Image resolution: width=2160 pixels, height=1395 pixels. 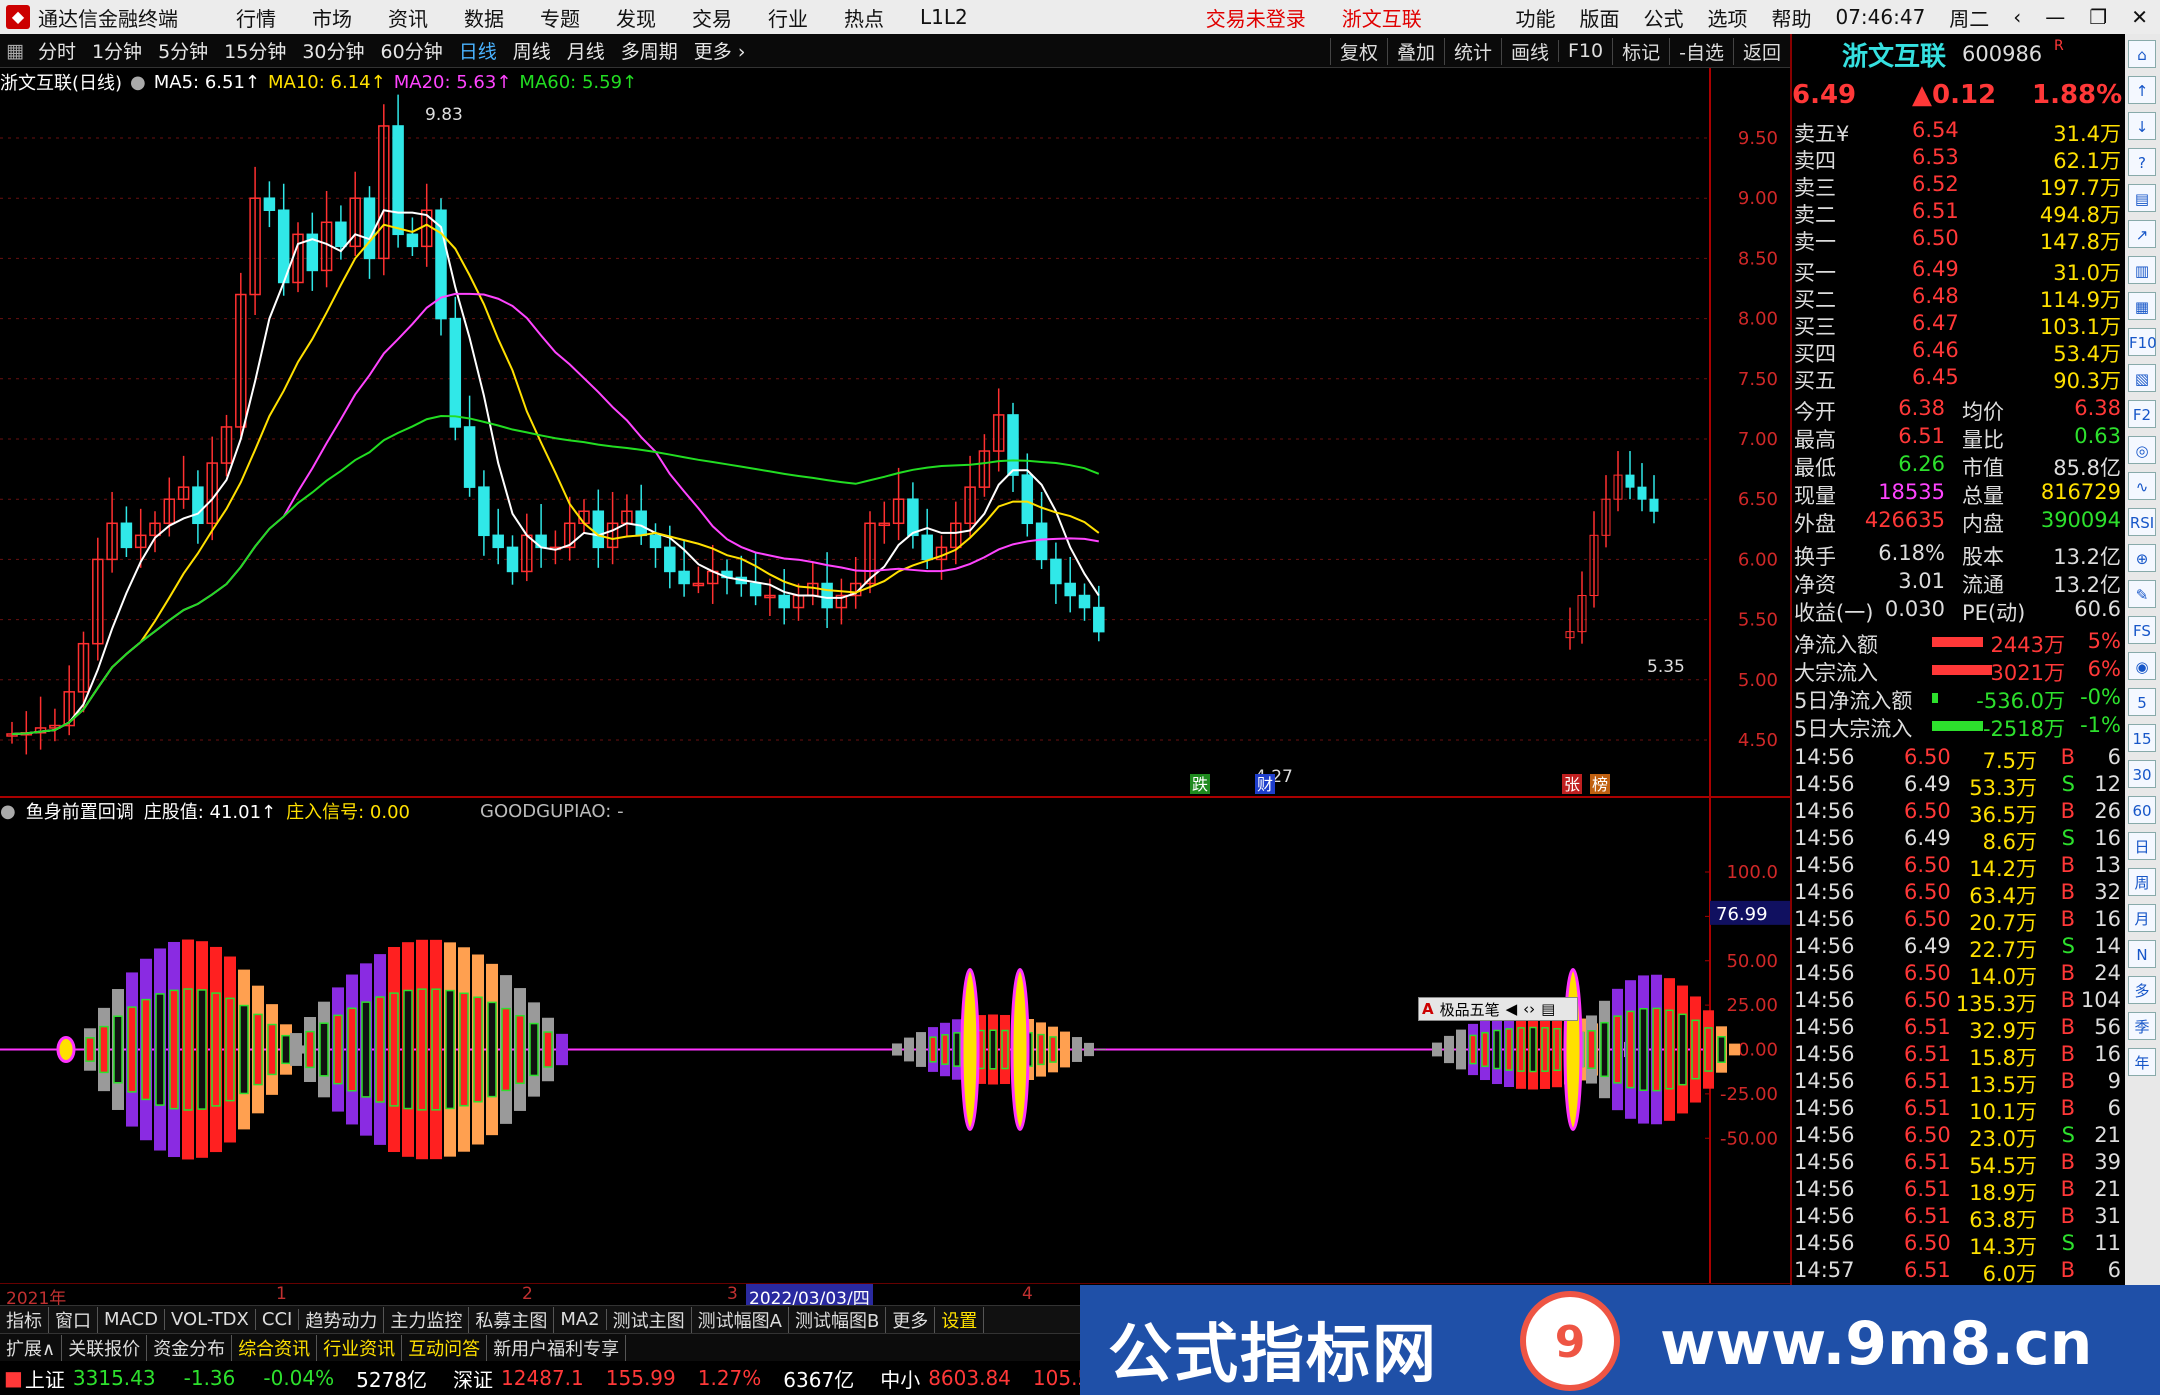 I want to click on menu-item: 热点, so click(x=864, y=17).